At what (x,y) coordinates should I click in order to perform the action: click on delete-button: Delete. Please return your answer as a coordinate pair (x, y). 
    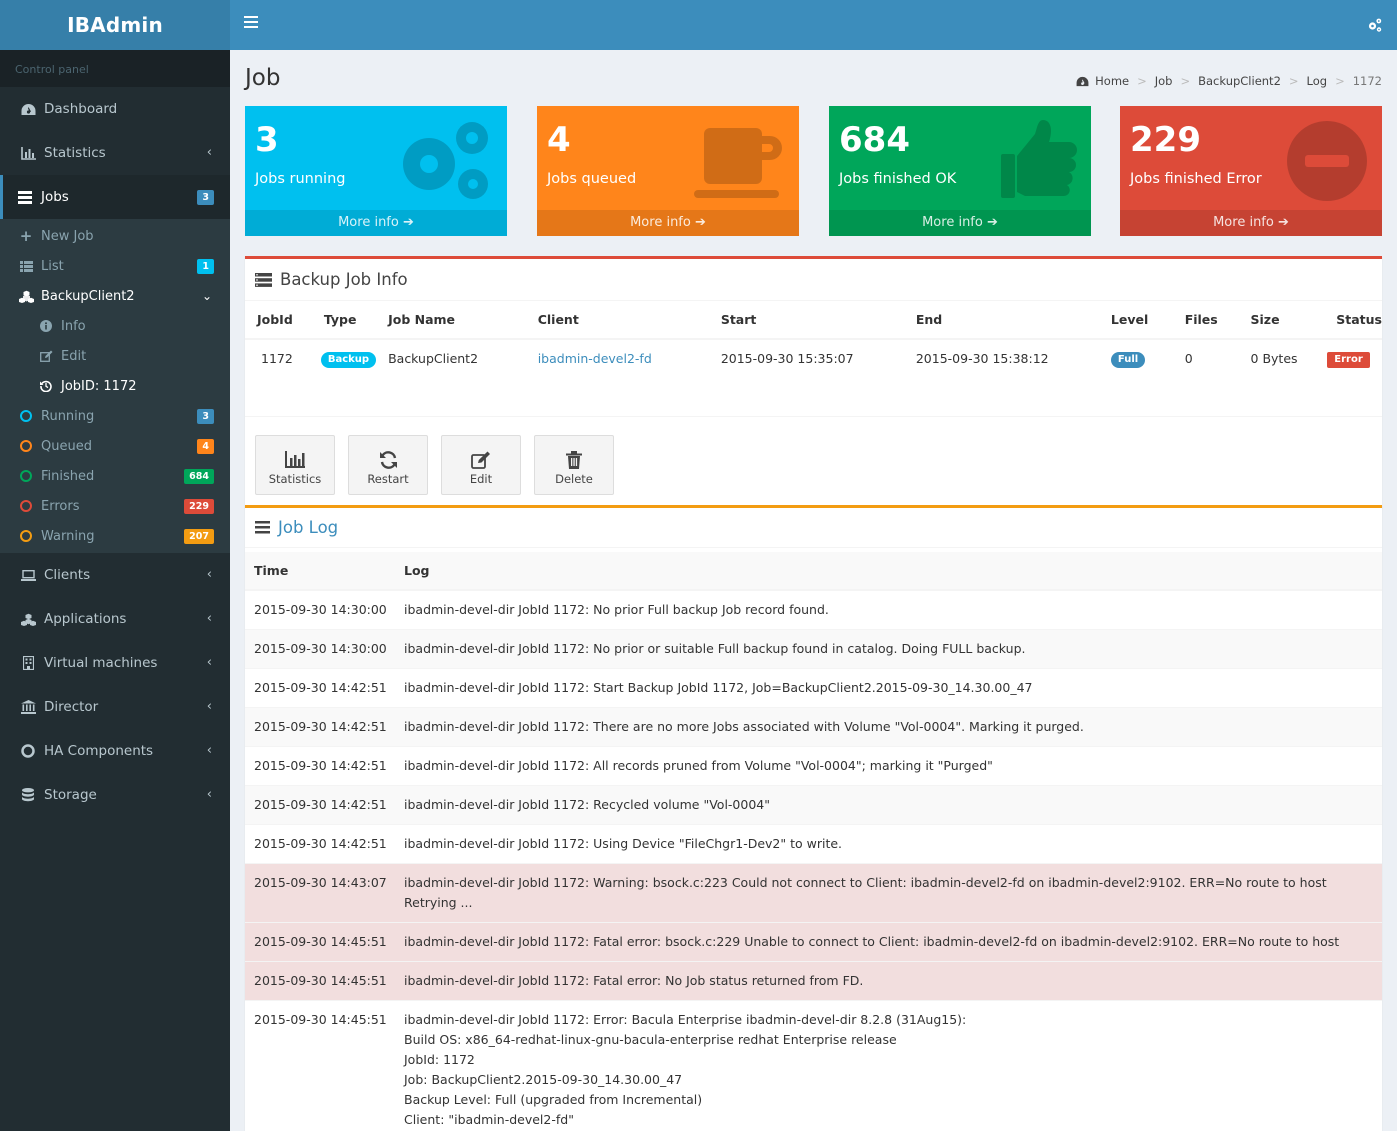
    Looking at the image, I should click on (574, 465).